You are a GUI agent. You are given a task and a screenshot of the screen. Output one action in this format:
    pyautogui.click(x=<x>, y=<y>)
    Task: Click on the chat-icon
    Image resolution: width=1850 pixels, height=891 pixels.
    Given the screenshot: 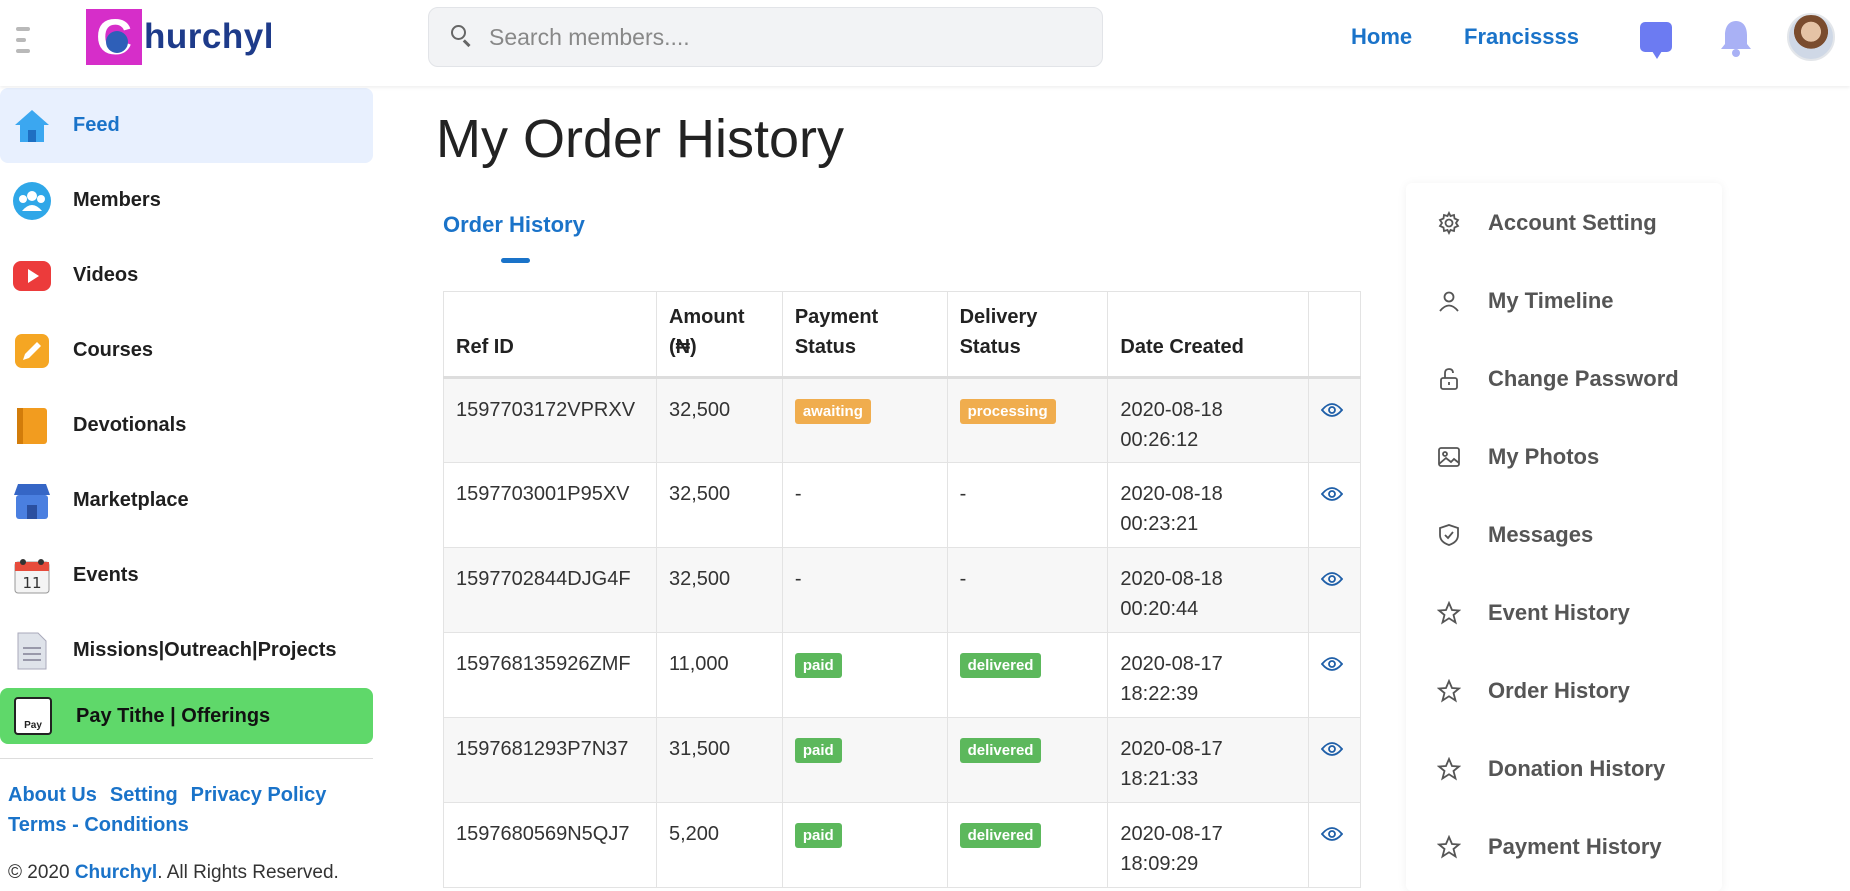 What is the action you would take?
    pyautogui.click(x=1656, y=40)
    